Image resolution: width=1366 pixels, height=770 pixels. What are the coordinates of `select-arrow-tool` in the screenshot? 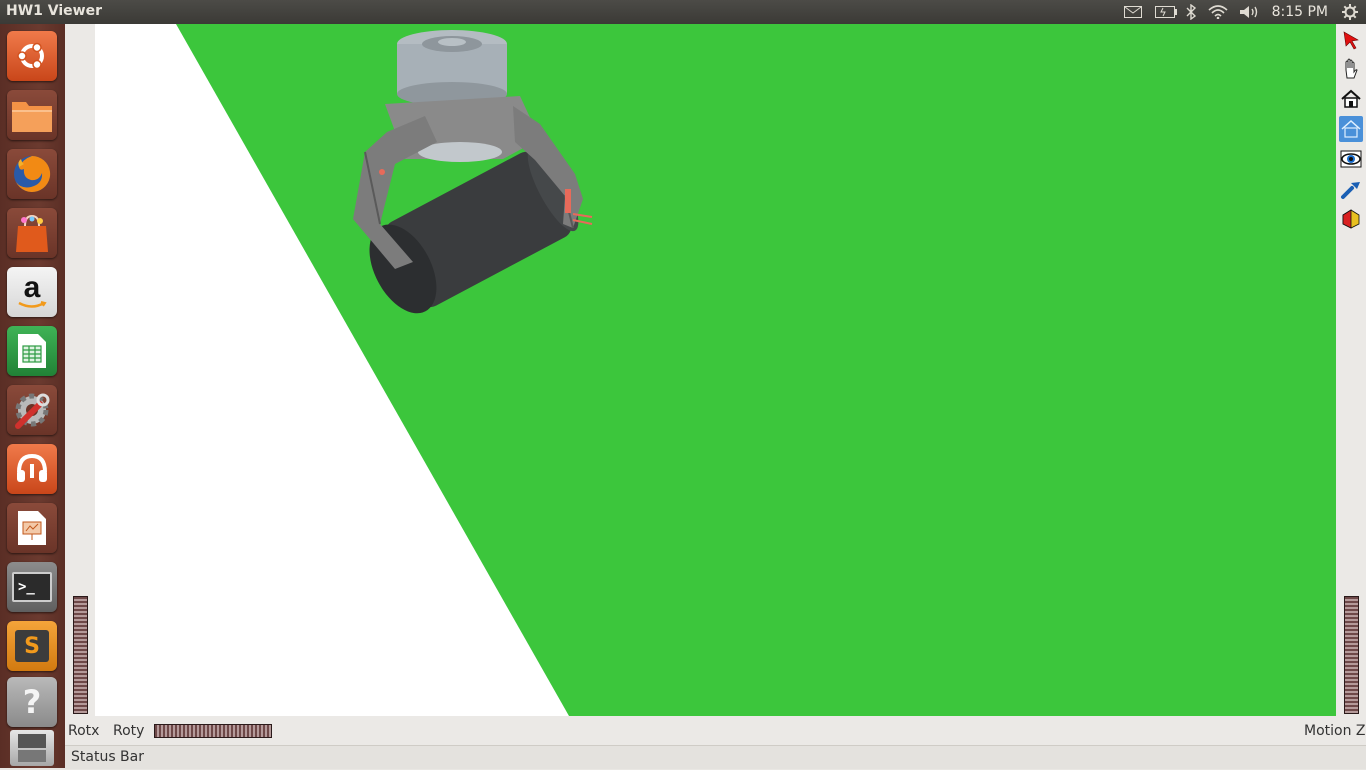 It's located at (1351, 40).